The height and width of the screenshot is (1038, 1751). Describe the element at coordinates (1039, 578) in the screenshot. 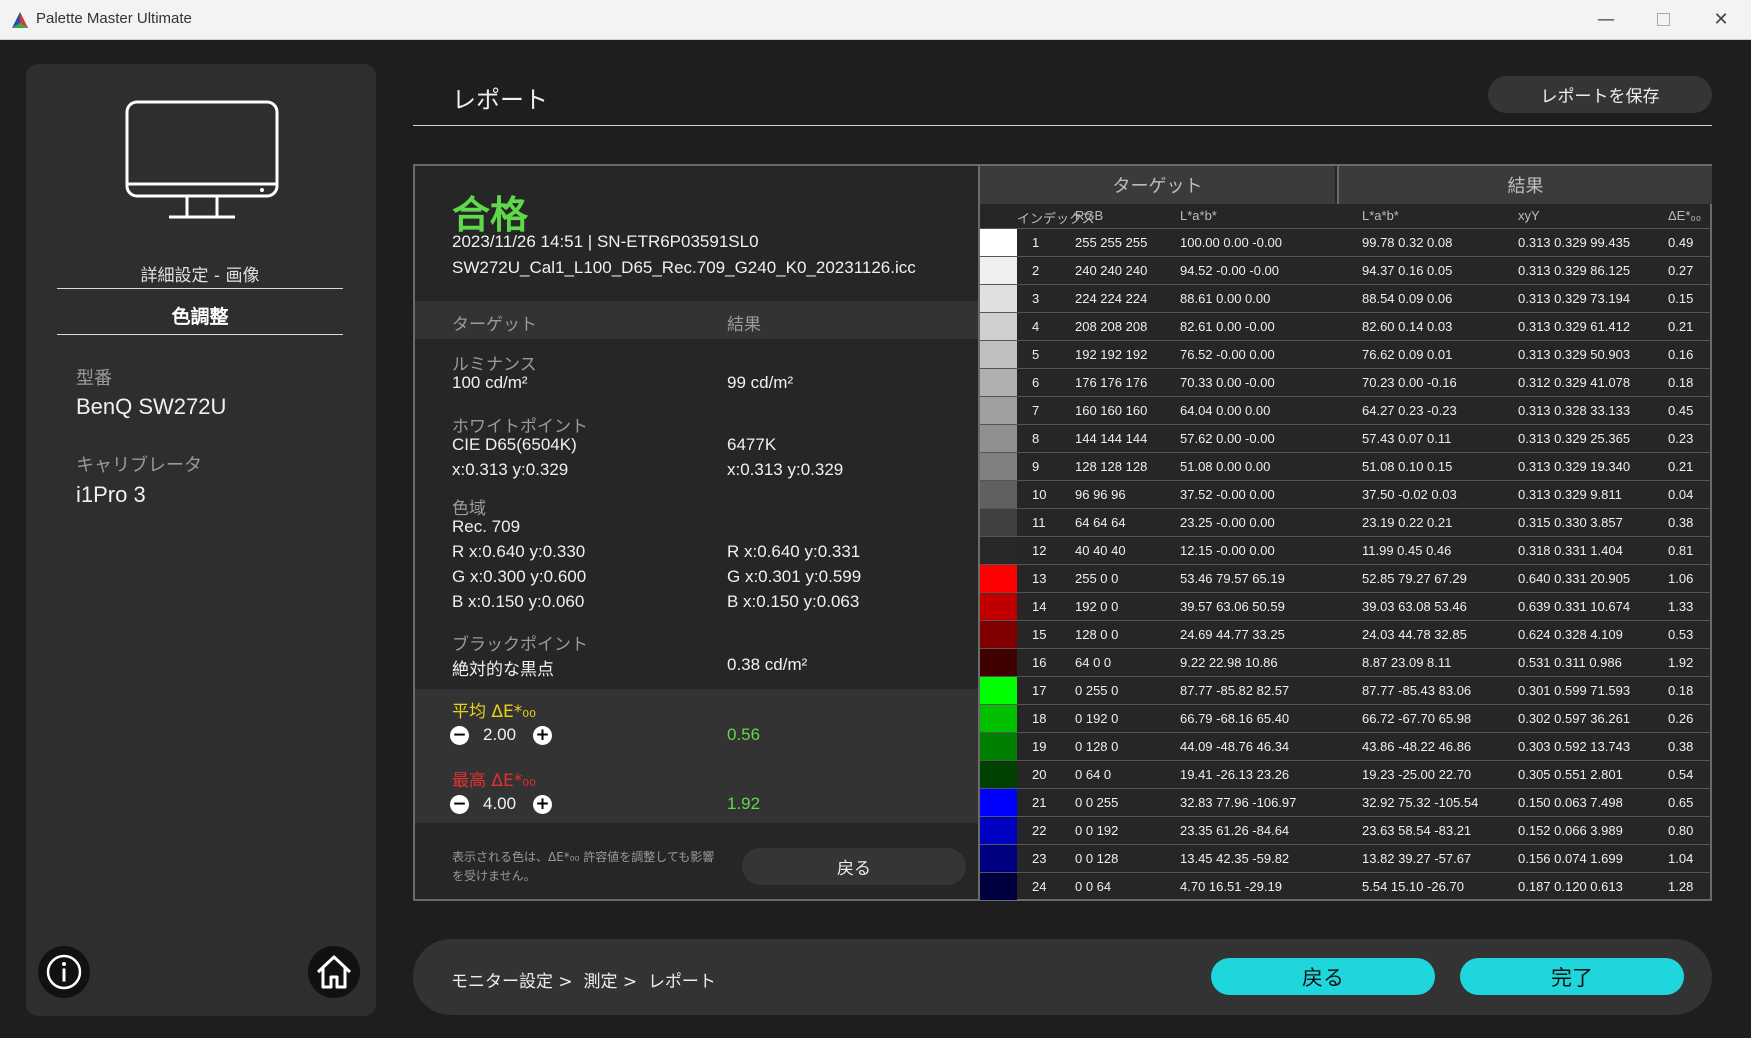

I see `cell-index: 13` at that location.